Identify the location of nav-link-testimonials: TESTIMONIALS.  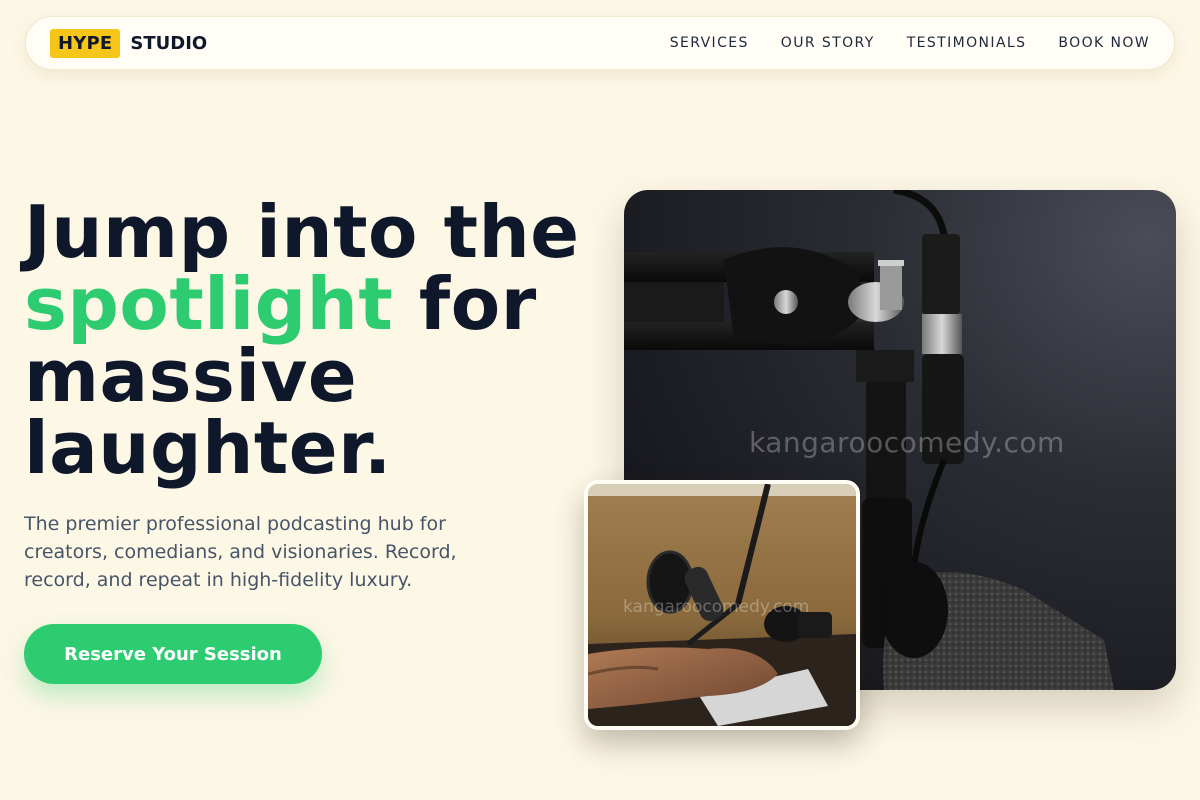
(967, 43).